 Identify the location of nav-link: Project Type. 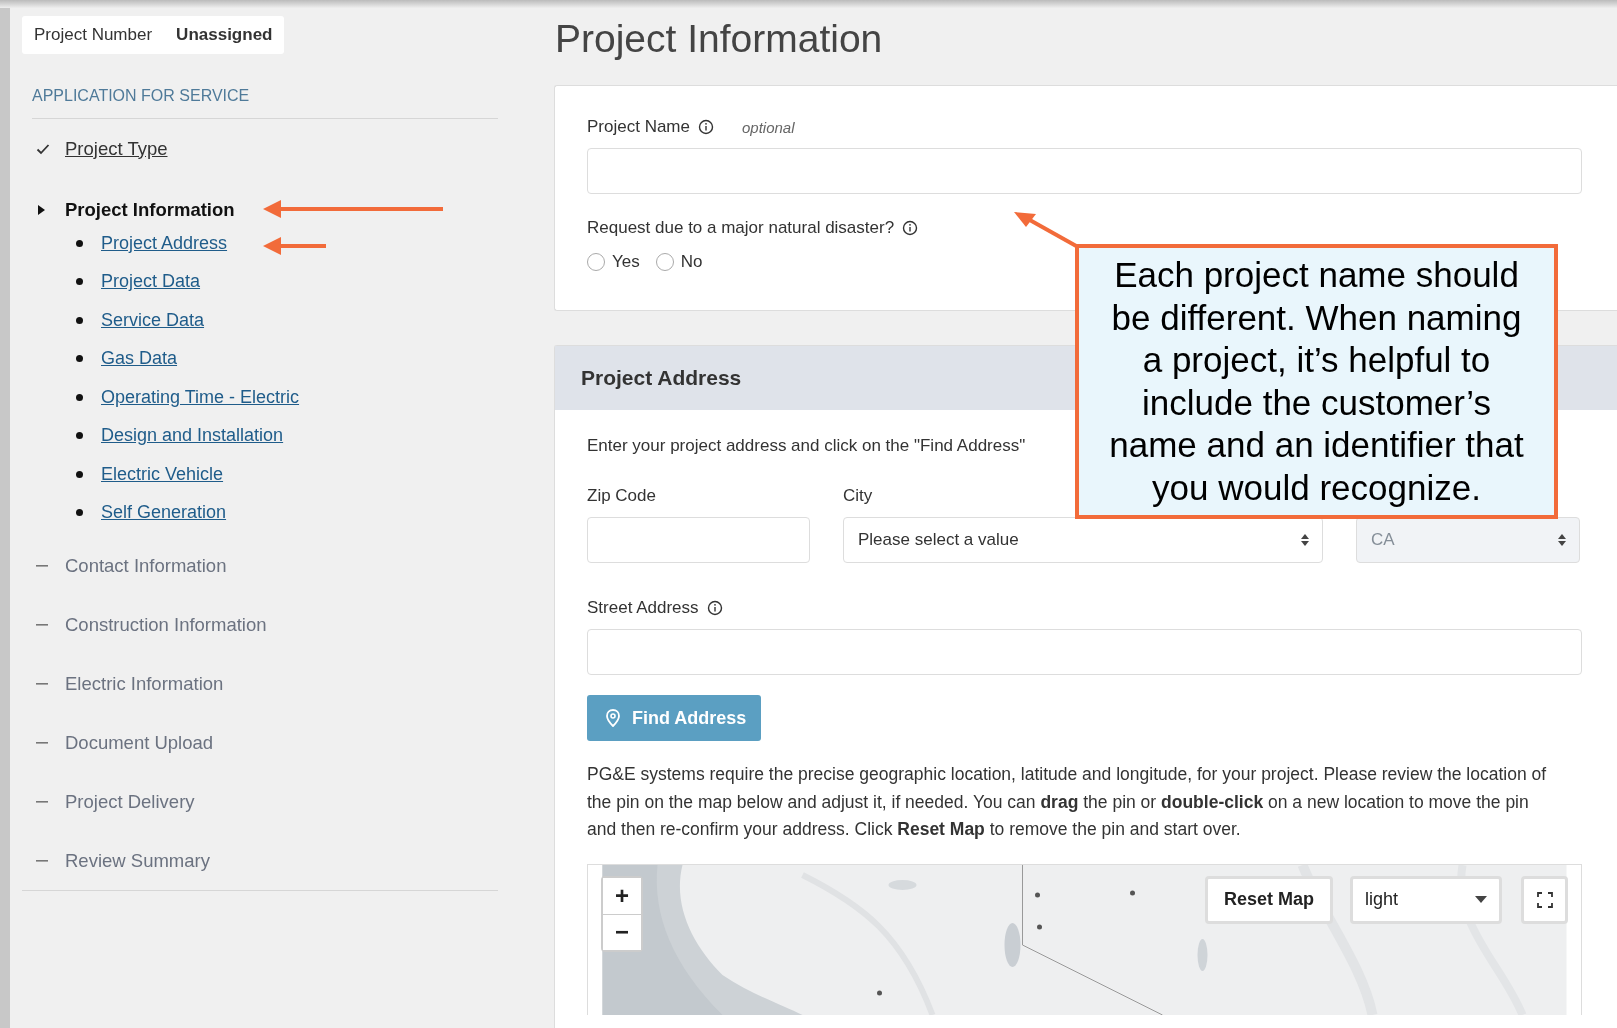
(116, 148).